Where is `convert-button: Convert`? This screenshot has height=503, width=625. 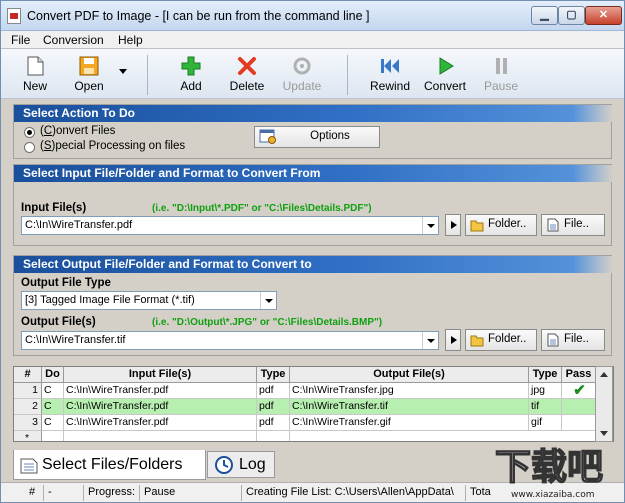
convert-button: Convert is located at coordinates (445, 75).